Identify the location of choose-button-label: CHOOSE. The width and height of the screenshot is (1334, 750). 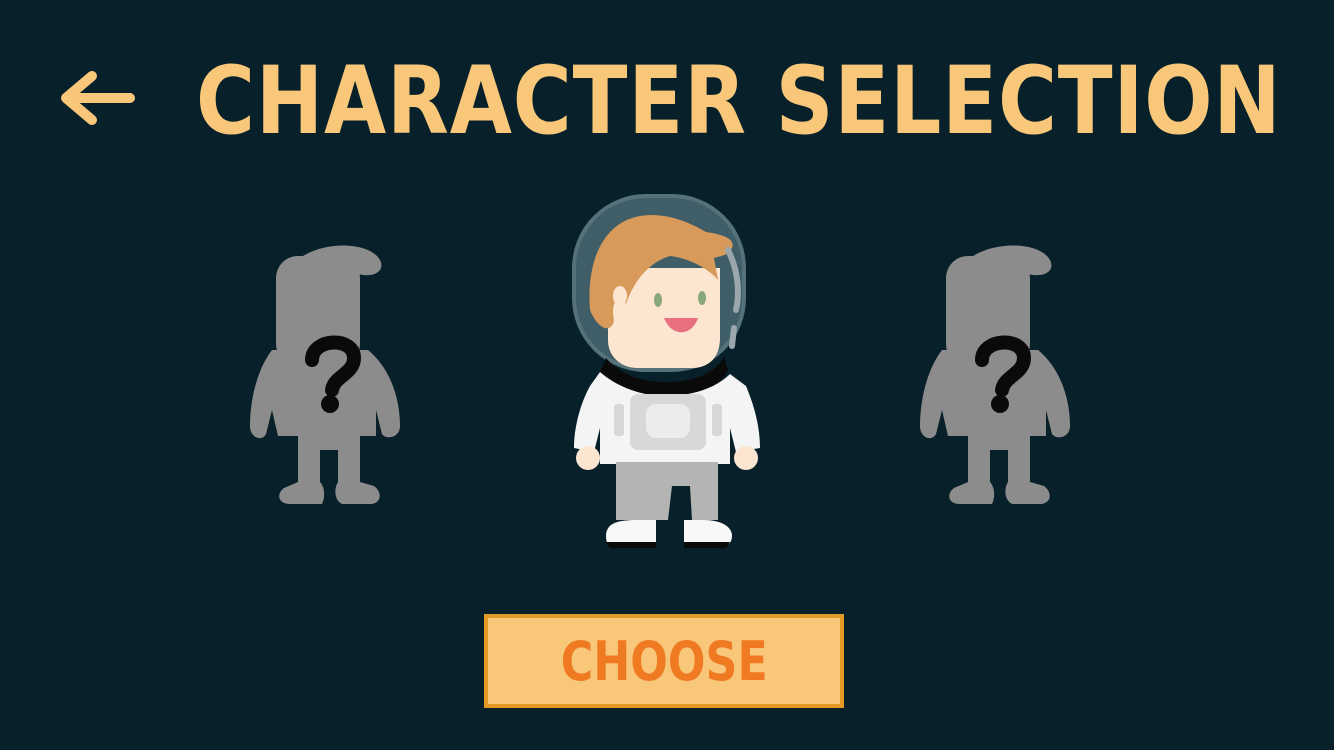
(664, 661).